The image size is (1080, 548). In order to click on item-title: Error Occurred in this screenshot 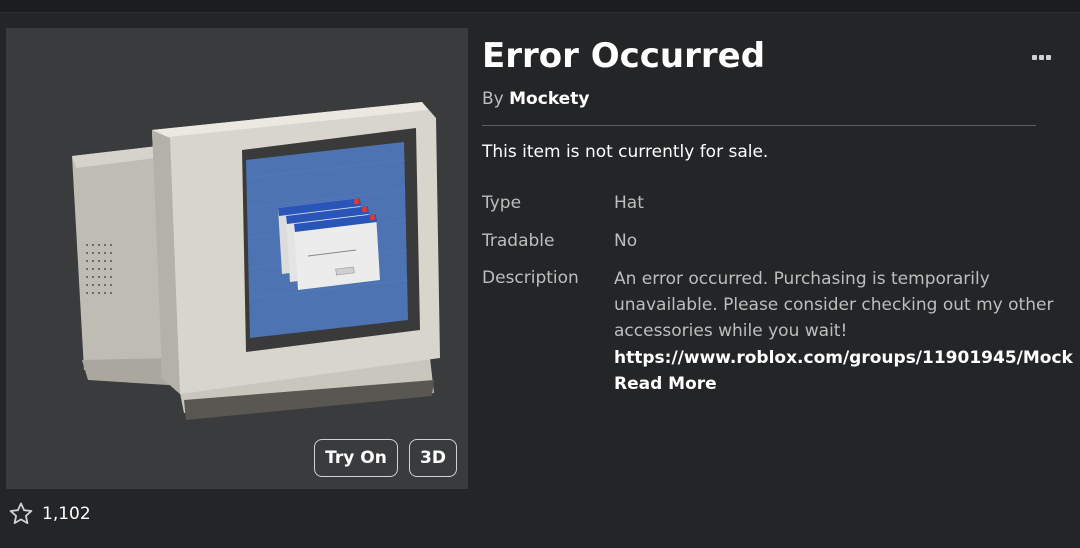, I will do `click(624, 56)`.